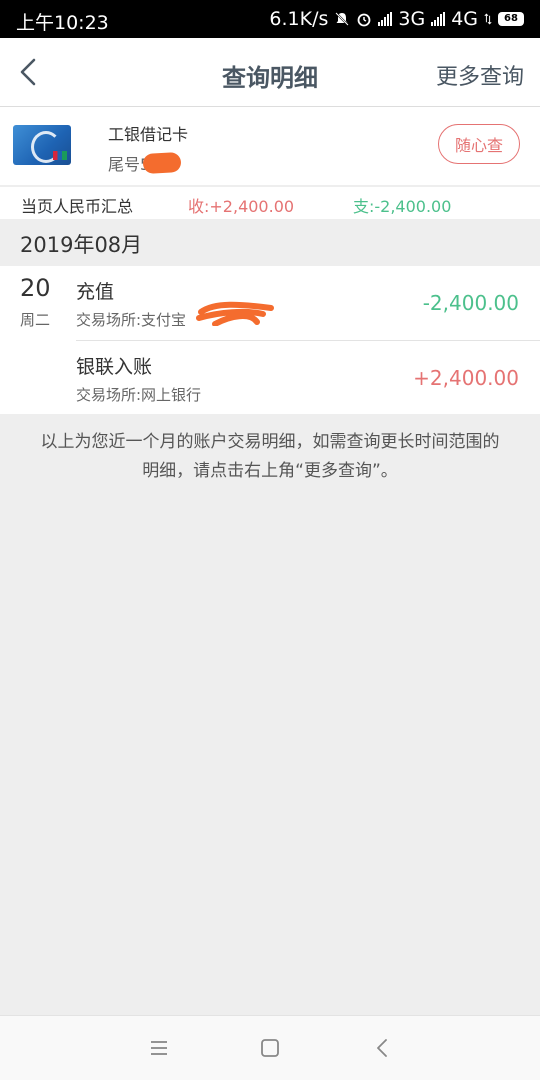 This screenshot has height=1080, width=540. Describe the element at coordinates (342, 19) in the screenshot. I see `mute-bell-icon` at that location.